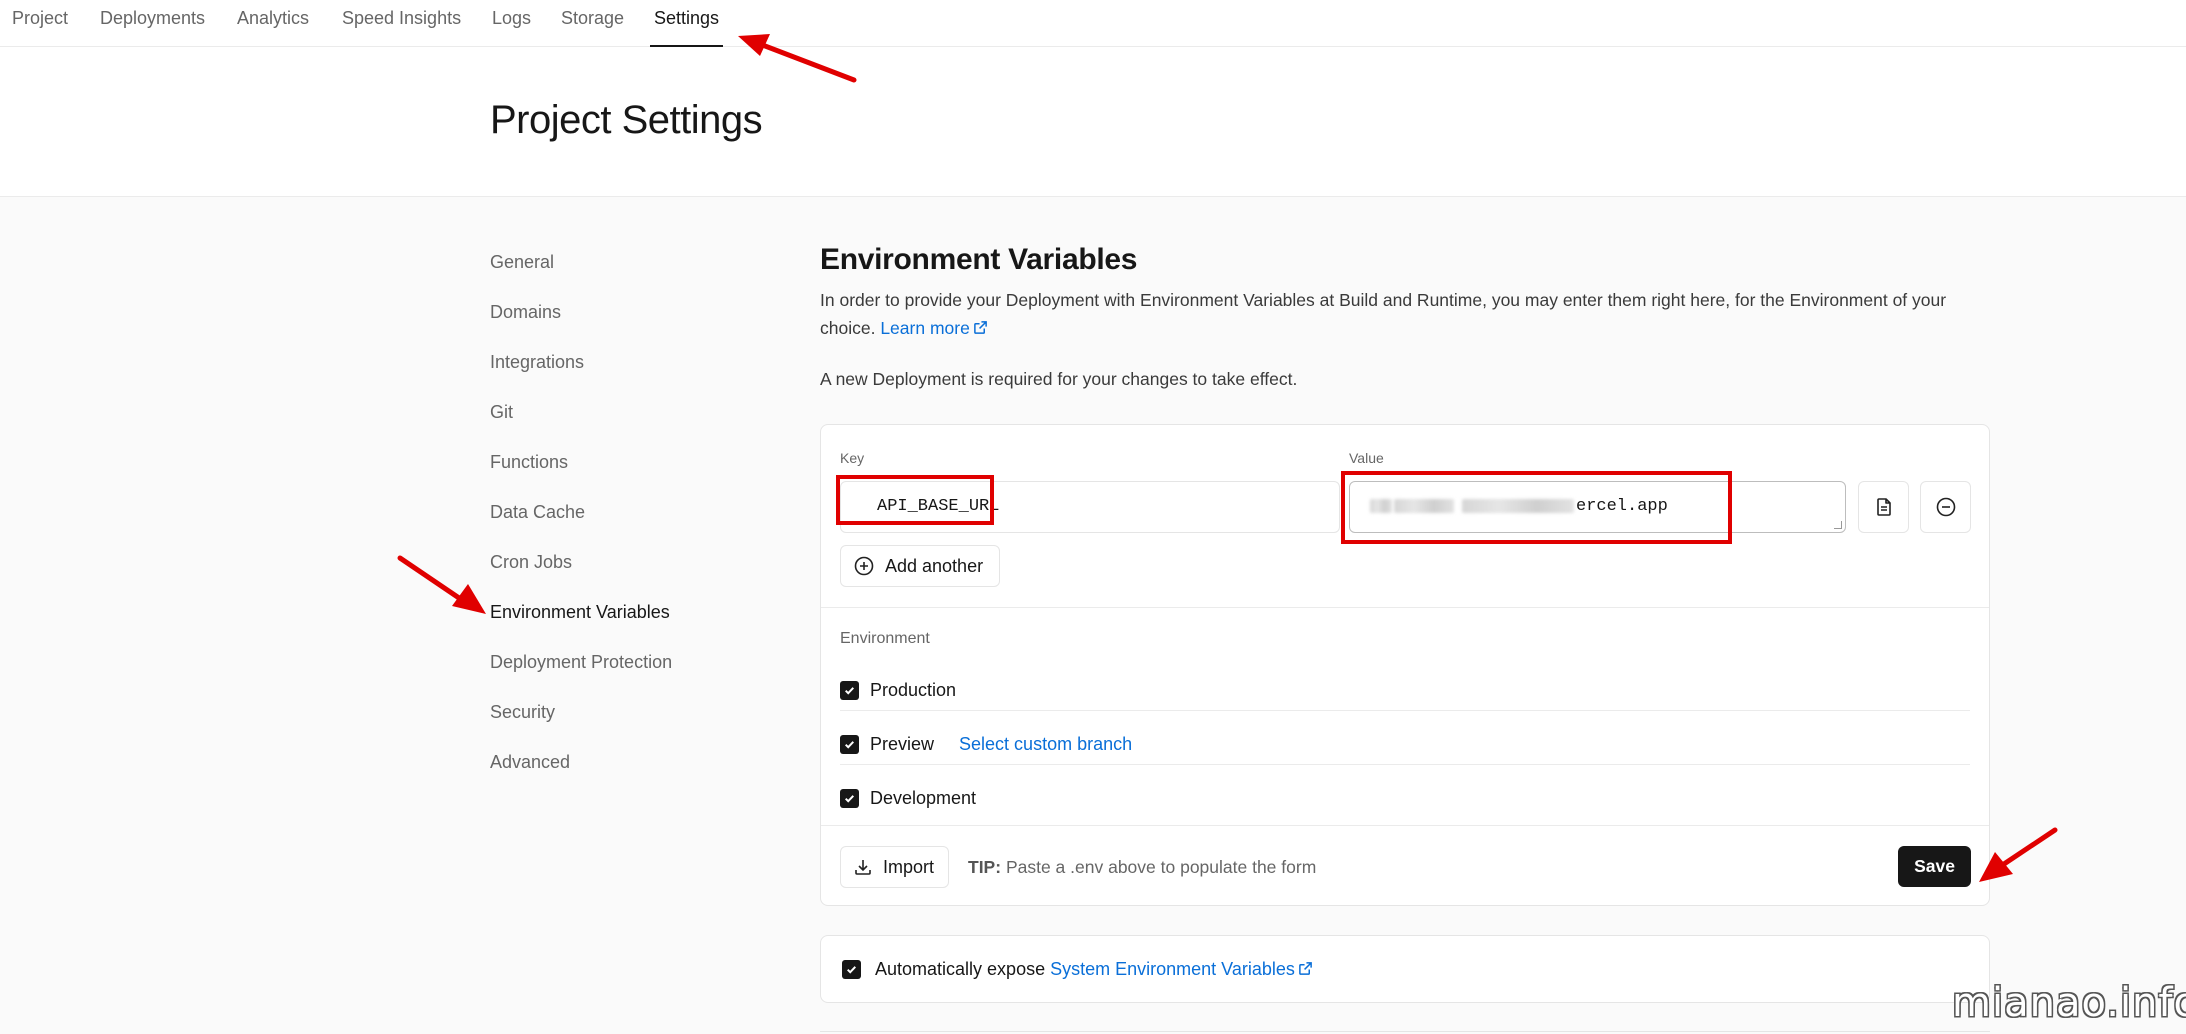 The height and width of the screenshot is (1034, 2186). Describe the element at coordinates (537, 512) in the screenshot. I see `sidebar-item-data-cache: Data Cache` at that location.